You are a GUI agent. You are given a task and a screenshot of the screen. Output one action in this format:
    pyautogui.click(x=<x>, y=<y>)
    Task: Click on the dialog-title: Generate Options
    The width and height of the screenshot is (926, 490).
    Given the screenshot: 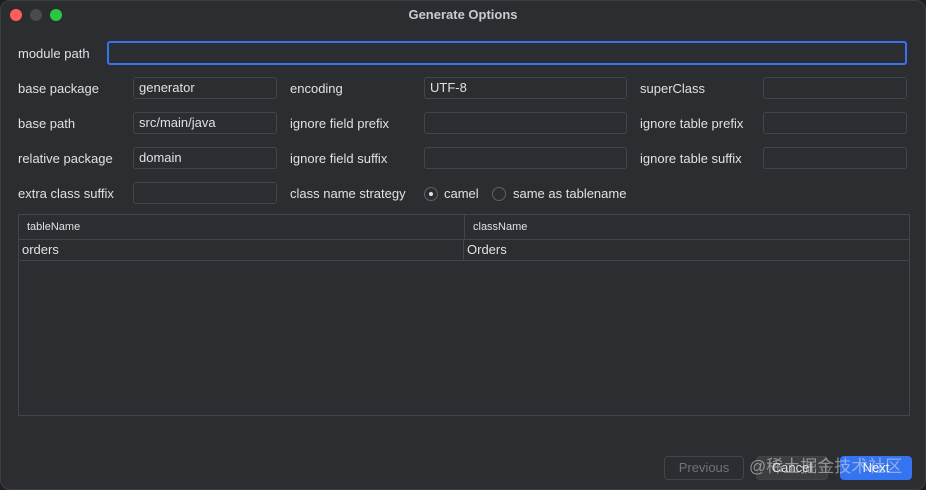 What is the action you would take?
    pyautogui.click(x=463, y=14)
    